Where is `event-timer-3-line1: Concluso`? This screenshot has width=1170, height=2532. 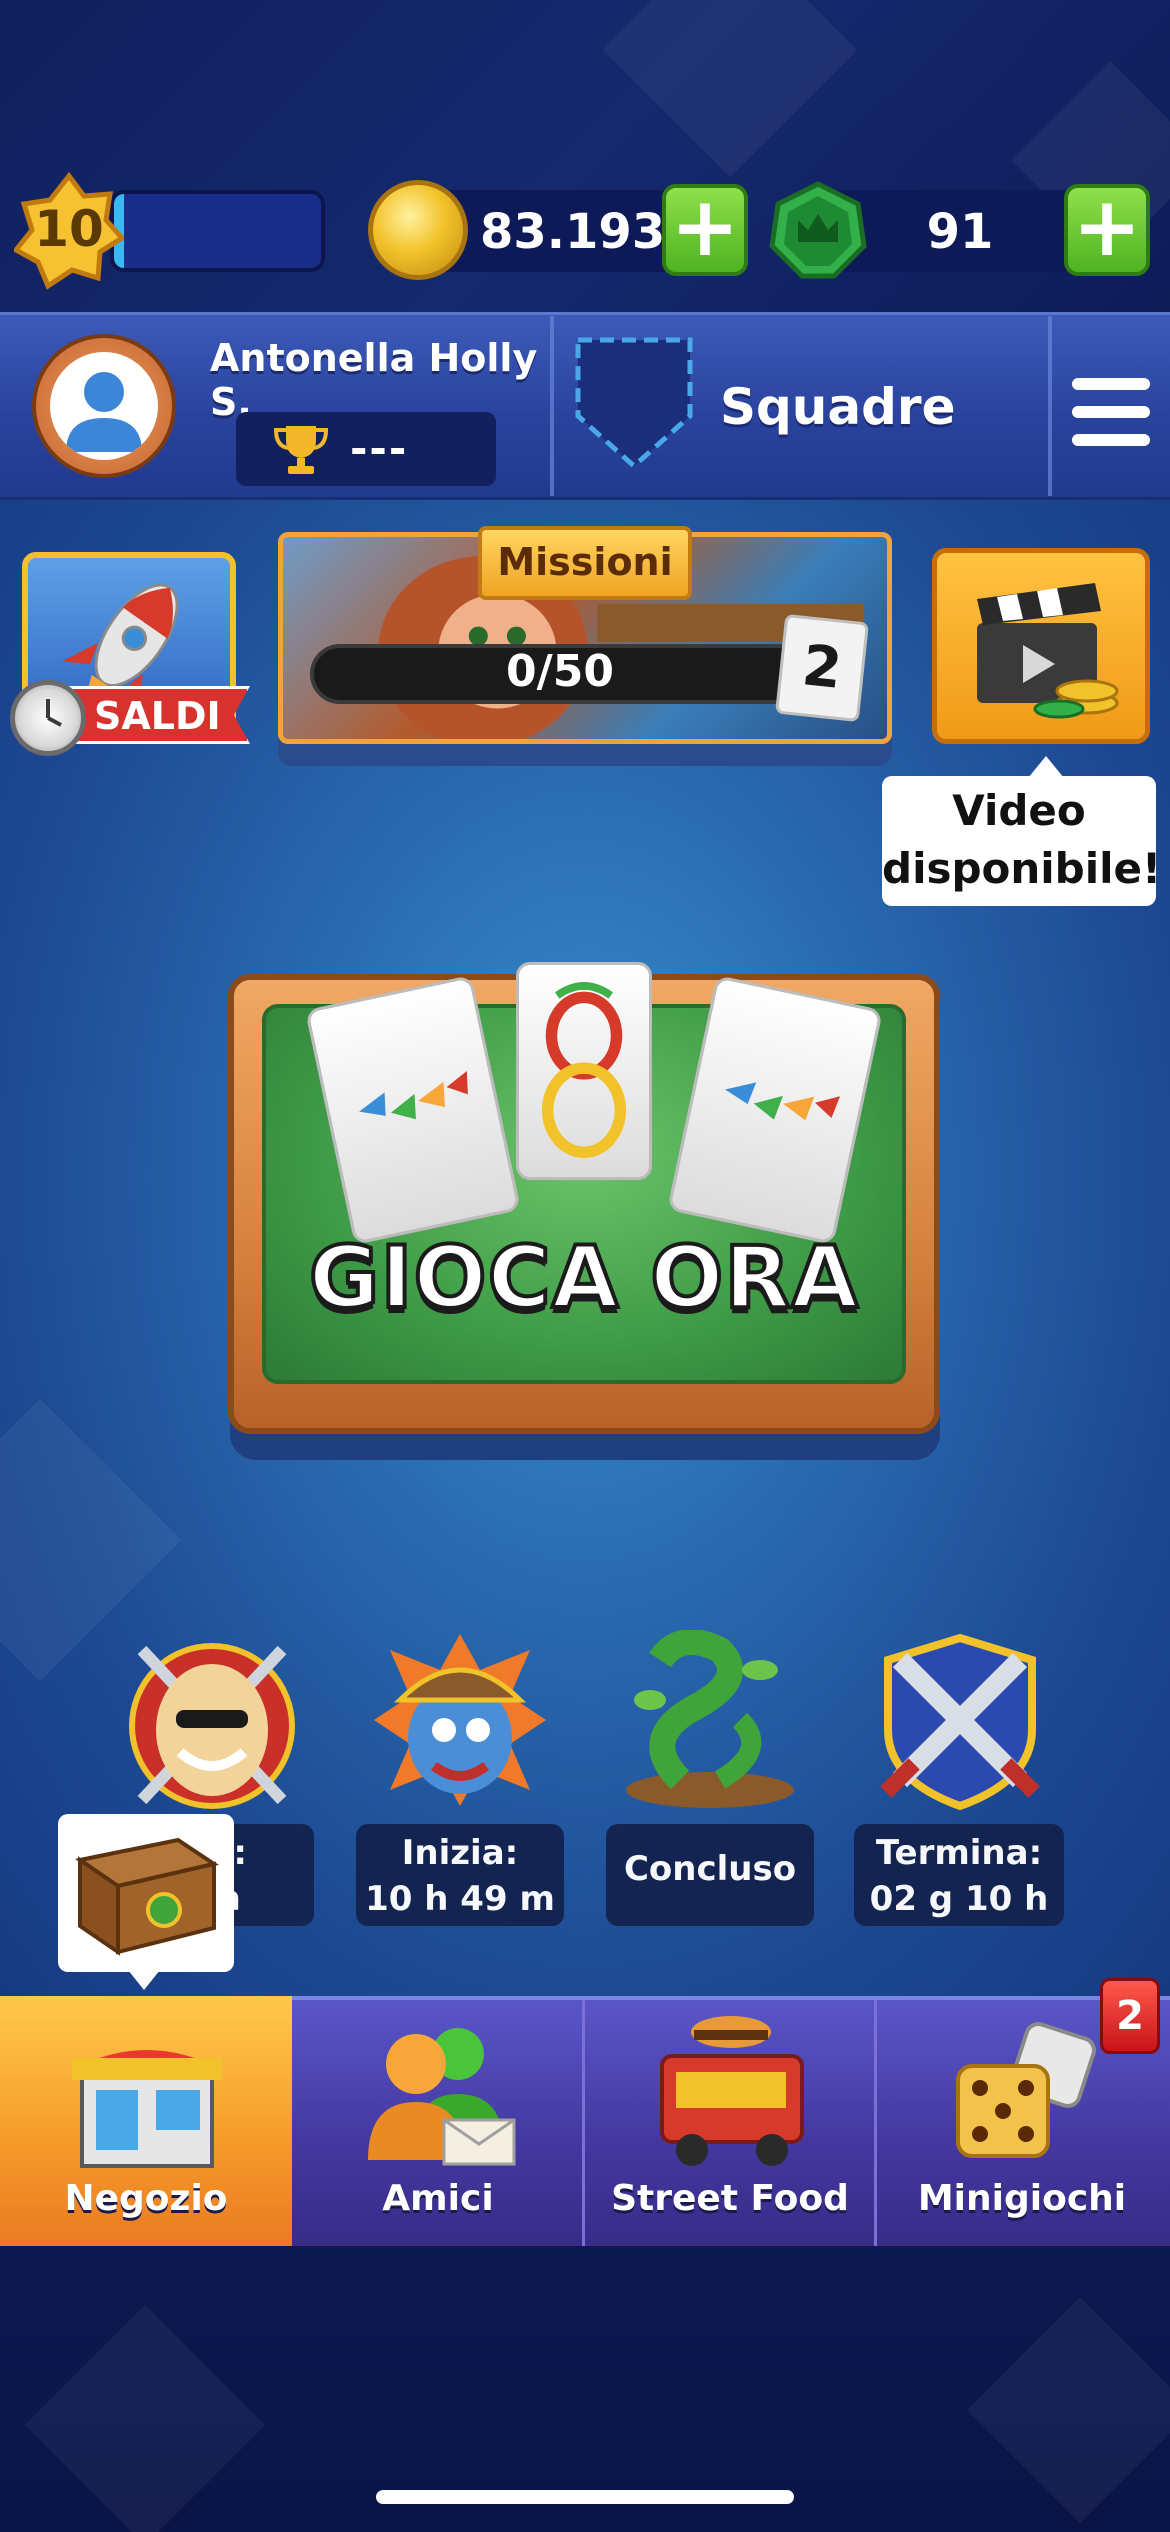 event-timer-3-line1: Concluso is located at coordinates (710, 1869).